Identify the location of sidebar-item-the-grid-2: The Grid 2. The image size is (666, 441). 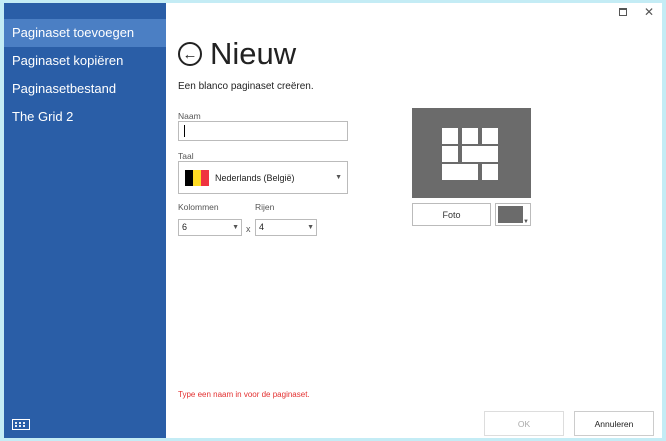
(85, 117).